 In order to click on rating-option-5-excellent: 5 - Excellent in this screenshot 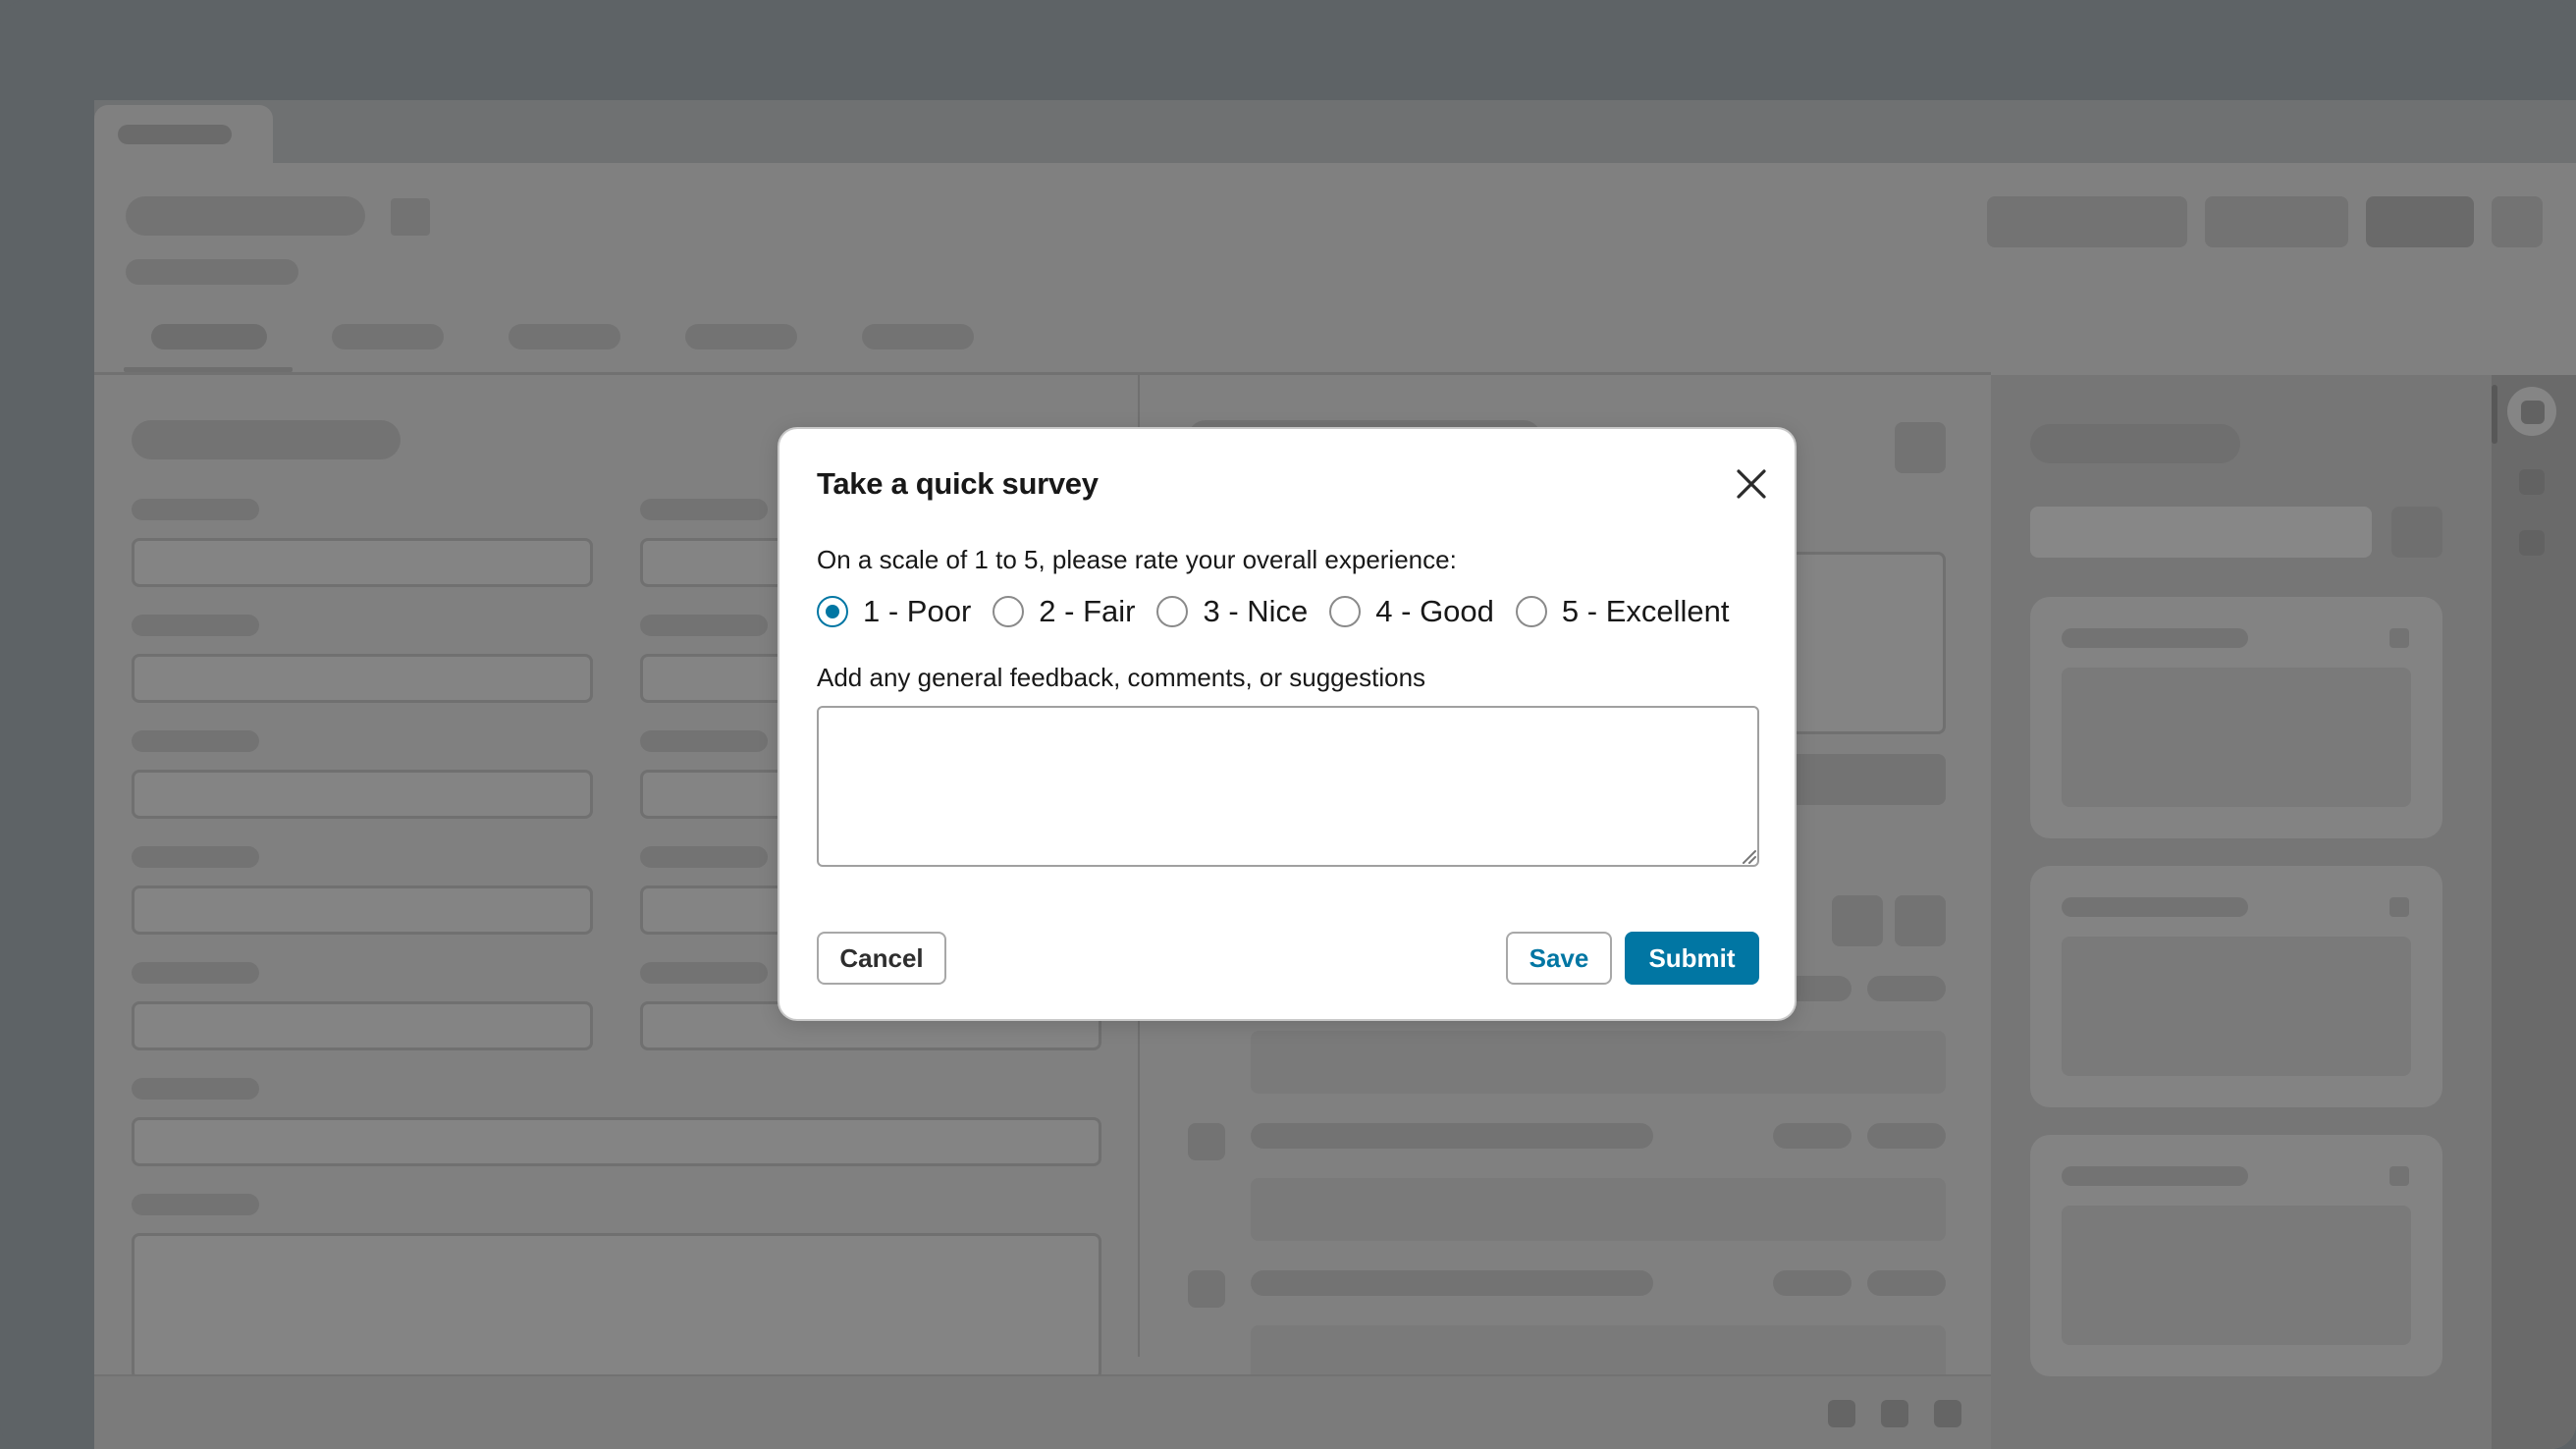, I will do `click(1622, 611)`.